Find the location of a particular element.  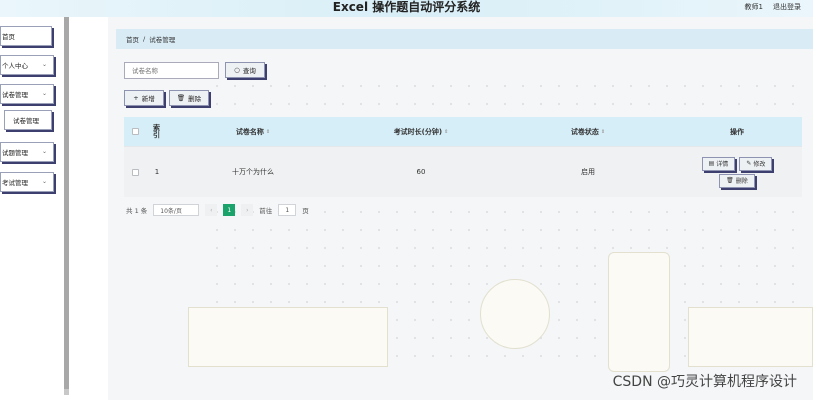

page-size-select: 10条/页 is located at coordinates (176, 210).